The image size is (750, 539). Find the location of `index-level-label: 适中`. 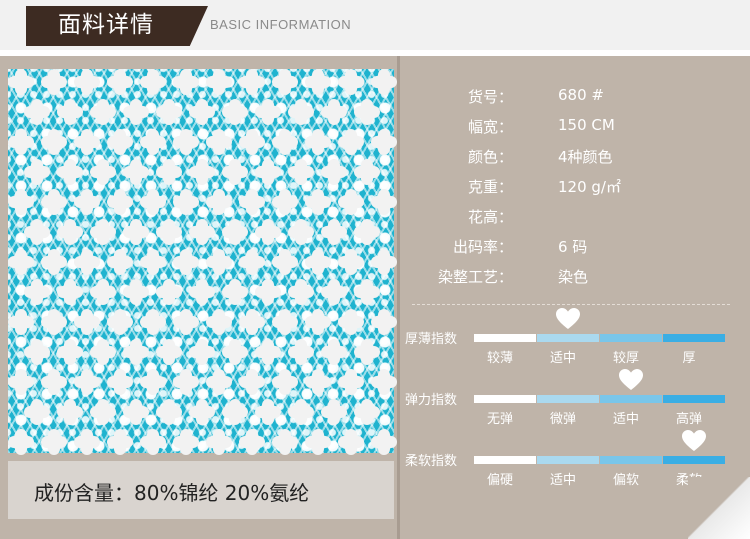

index-level-label: 适中 is located at coordinates (625, 419).